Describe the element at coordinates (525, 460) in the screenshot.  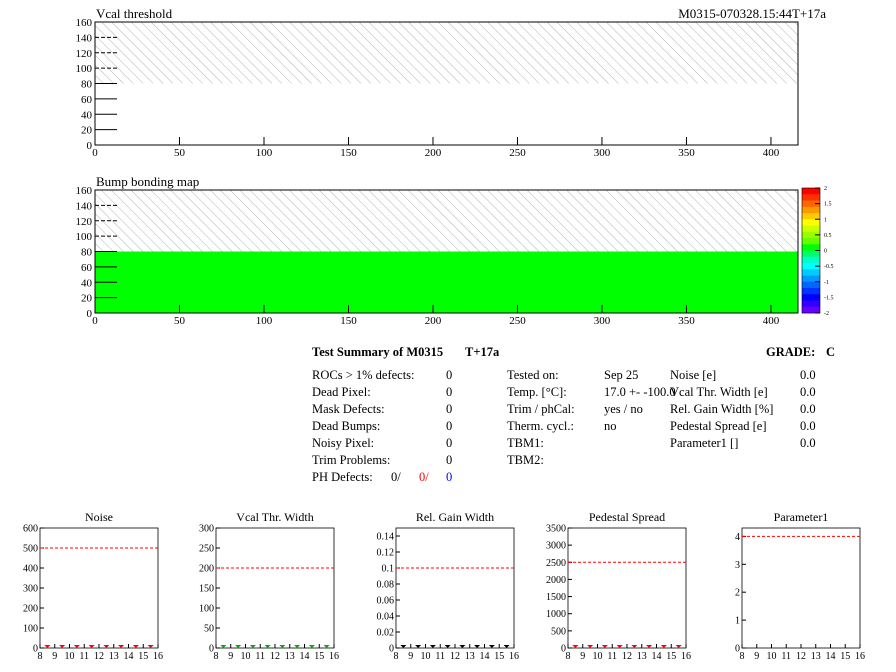
I see `info-label: TBM2:` at that location.